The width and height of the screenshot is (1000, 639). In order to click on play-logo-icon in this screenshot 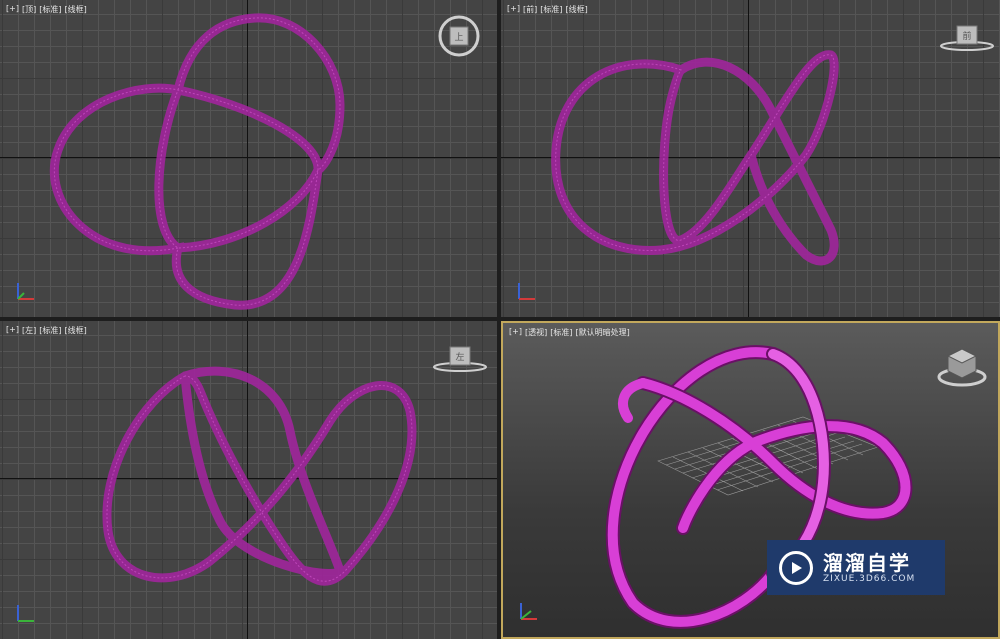, I will do `click(796, 567)`.